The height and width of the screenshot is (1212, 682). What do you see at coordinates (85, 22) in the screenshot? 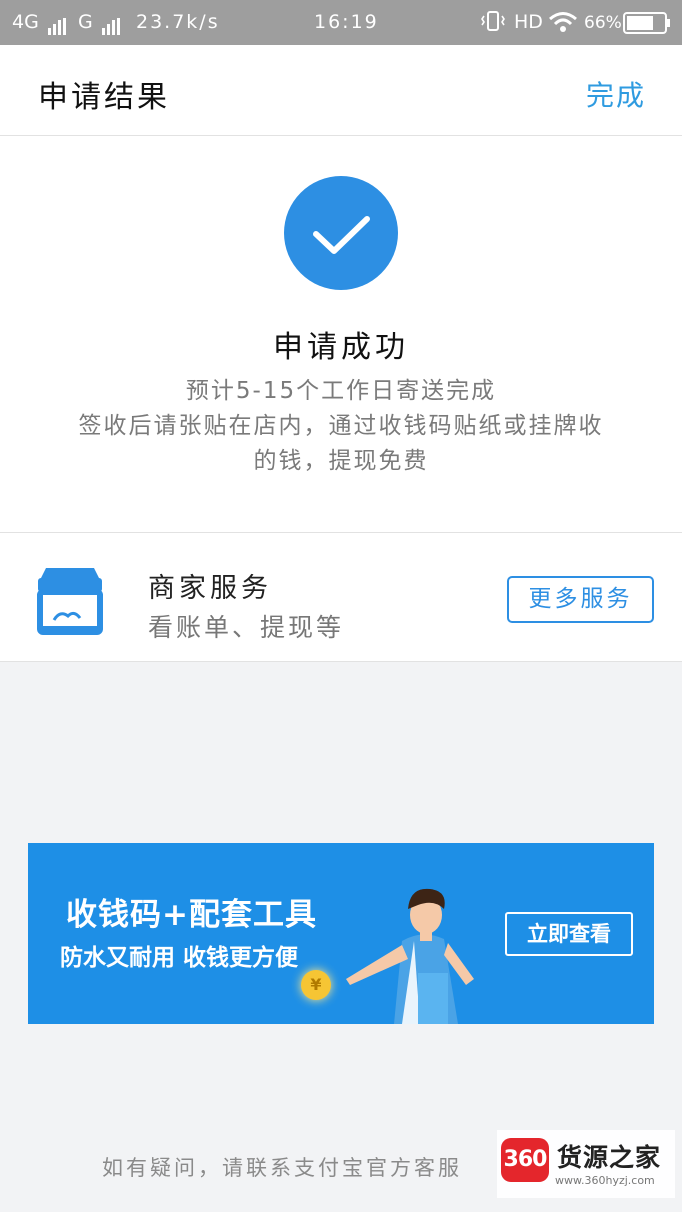
I see `network-g-label: G` at bounding box center [85, 22].